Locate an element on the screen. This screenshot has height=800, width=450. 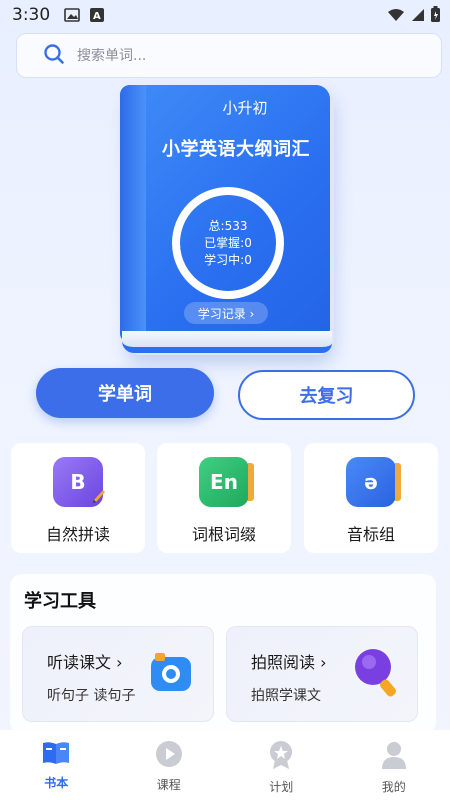
section-title: 学习工具 is located at coordinates (60, 601).